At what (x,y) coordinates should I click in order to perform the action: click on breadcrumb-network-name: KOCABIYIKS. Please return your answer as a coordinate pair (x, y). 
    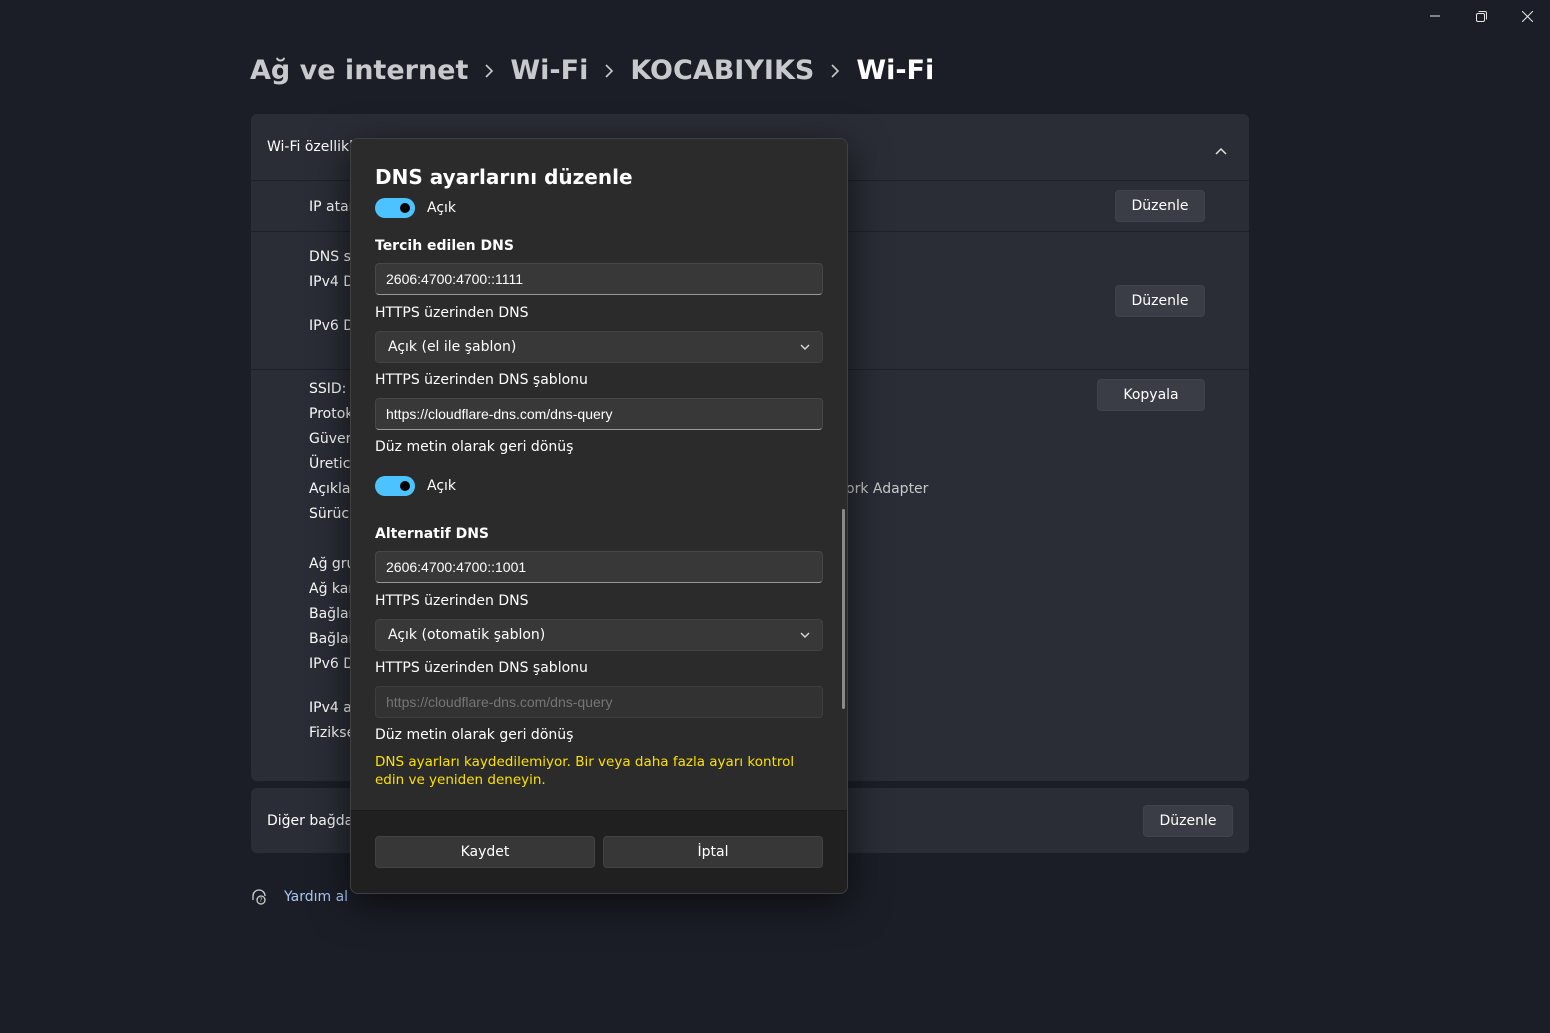
    Looking at the image, I should click on (722, 70).